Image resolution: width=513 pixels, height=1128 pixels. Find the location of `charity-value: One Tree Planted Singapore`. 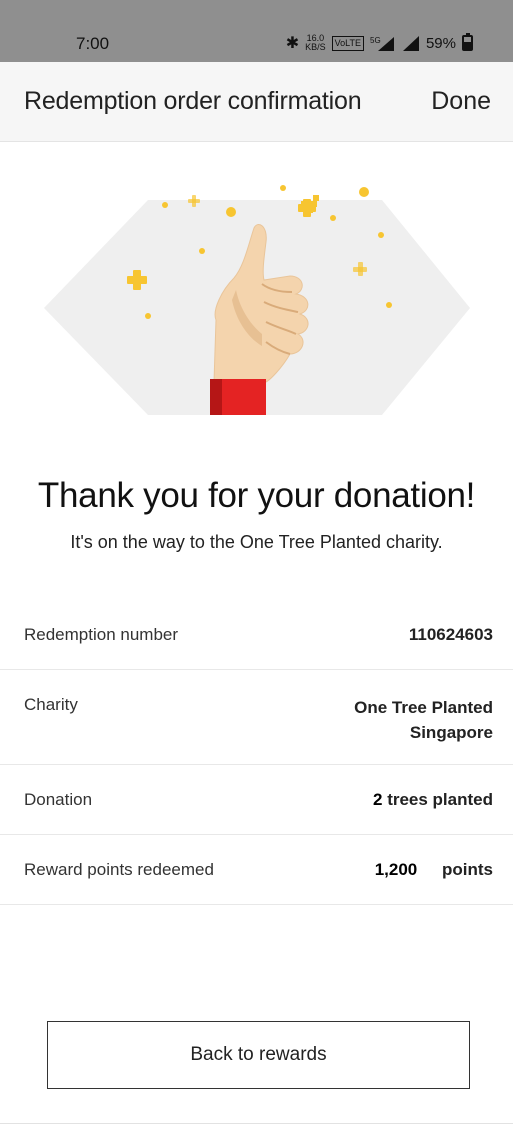

charity-value: One Tree Planted Singapore is located at coordinates (423, 720).